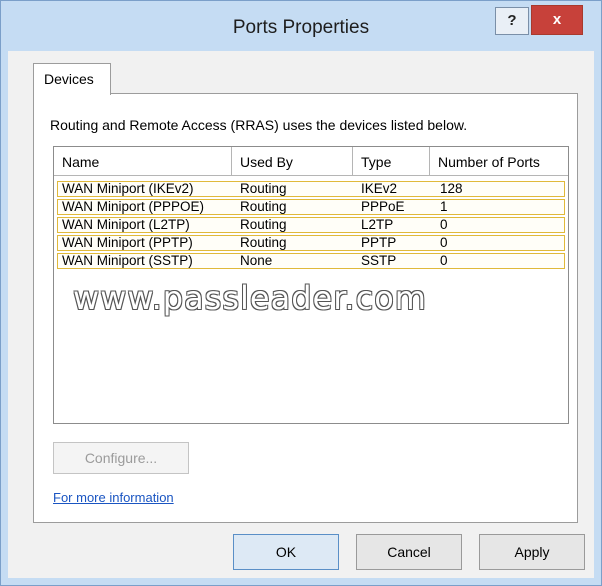 This screenshot has height=586, width=602. I want to click on tab-devices: Devices, so click(72, 79).